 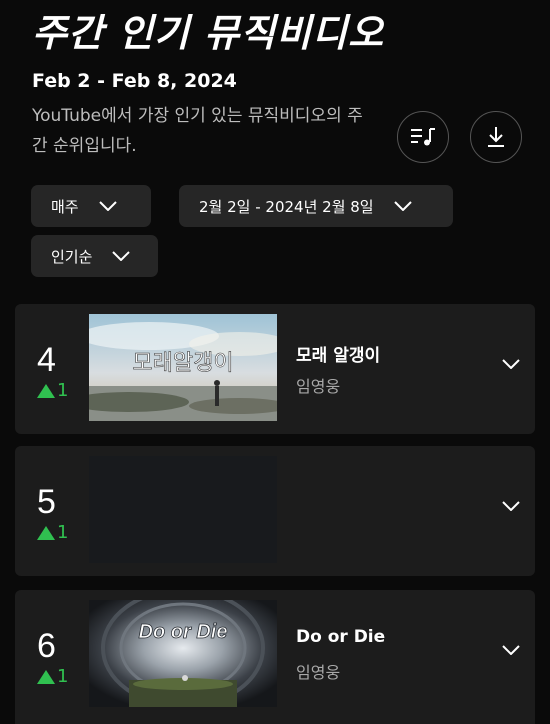 What do you see at coordinates (72, 256) in the screenshot?
I see `sort-value: 인기순` at bounding box center [72, 256].